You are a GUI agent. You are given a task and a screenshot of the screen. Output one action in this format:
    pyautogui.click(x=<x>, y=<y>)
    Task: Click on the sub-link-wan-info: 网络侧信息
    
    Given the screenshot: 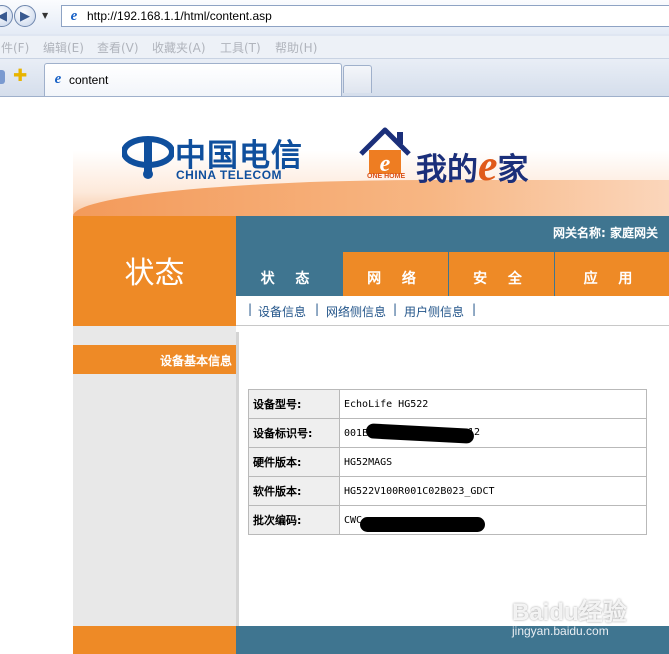 What is the action you would take?
    pyautogui.click(x=356, y=311)
    